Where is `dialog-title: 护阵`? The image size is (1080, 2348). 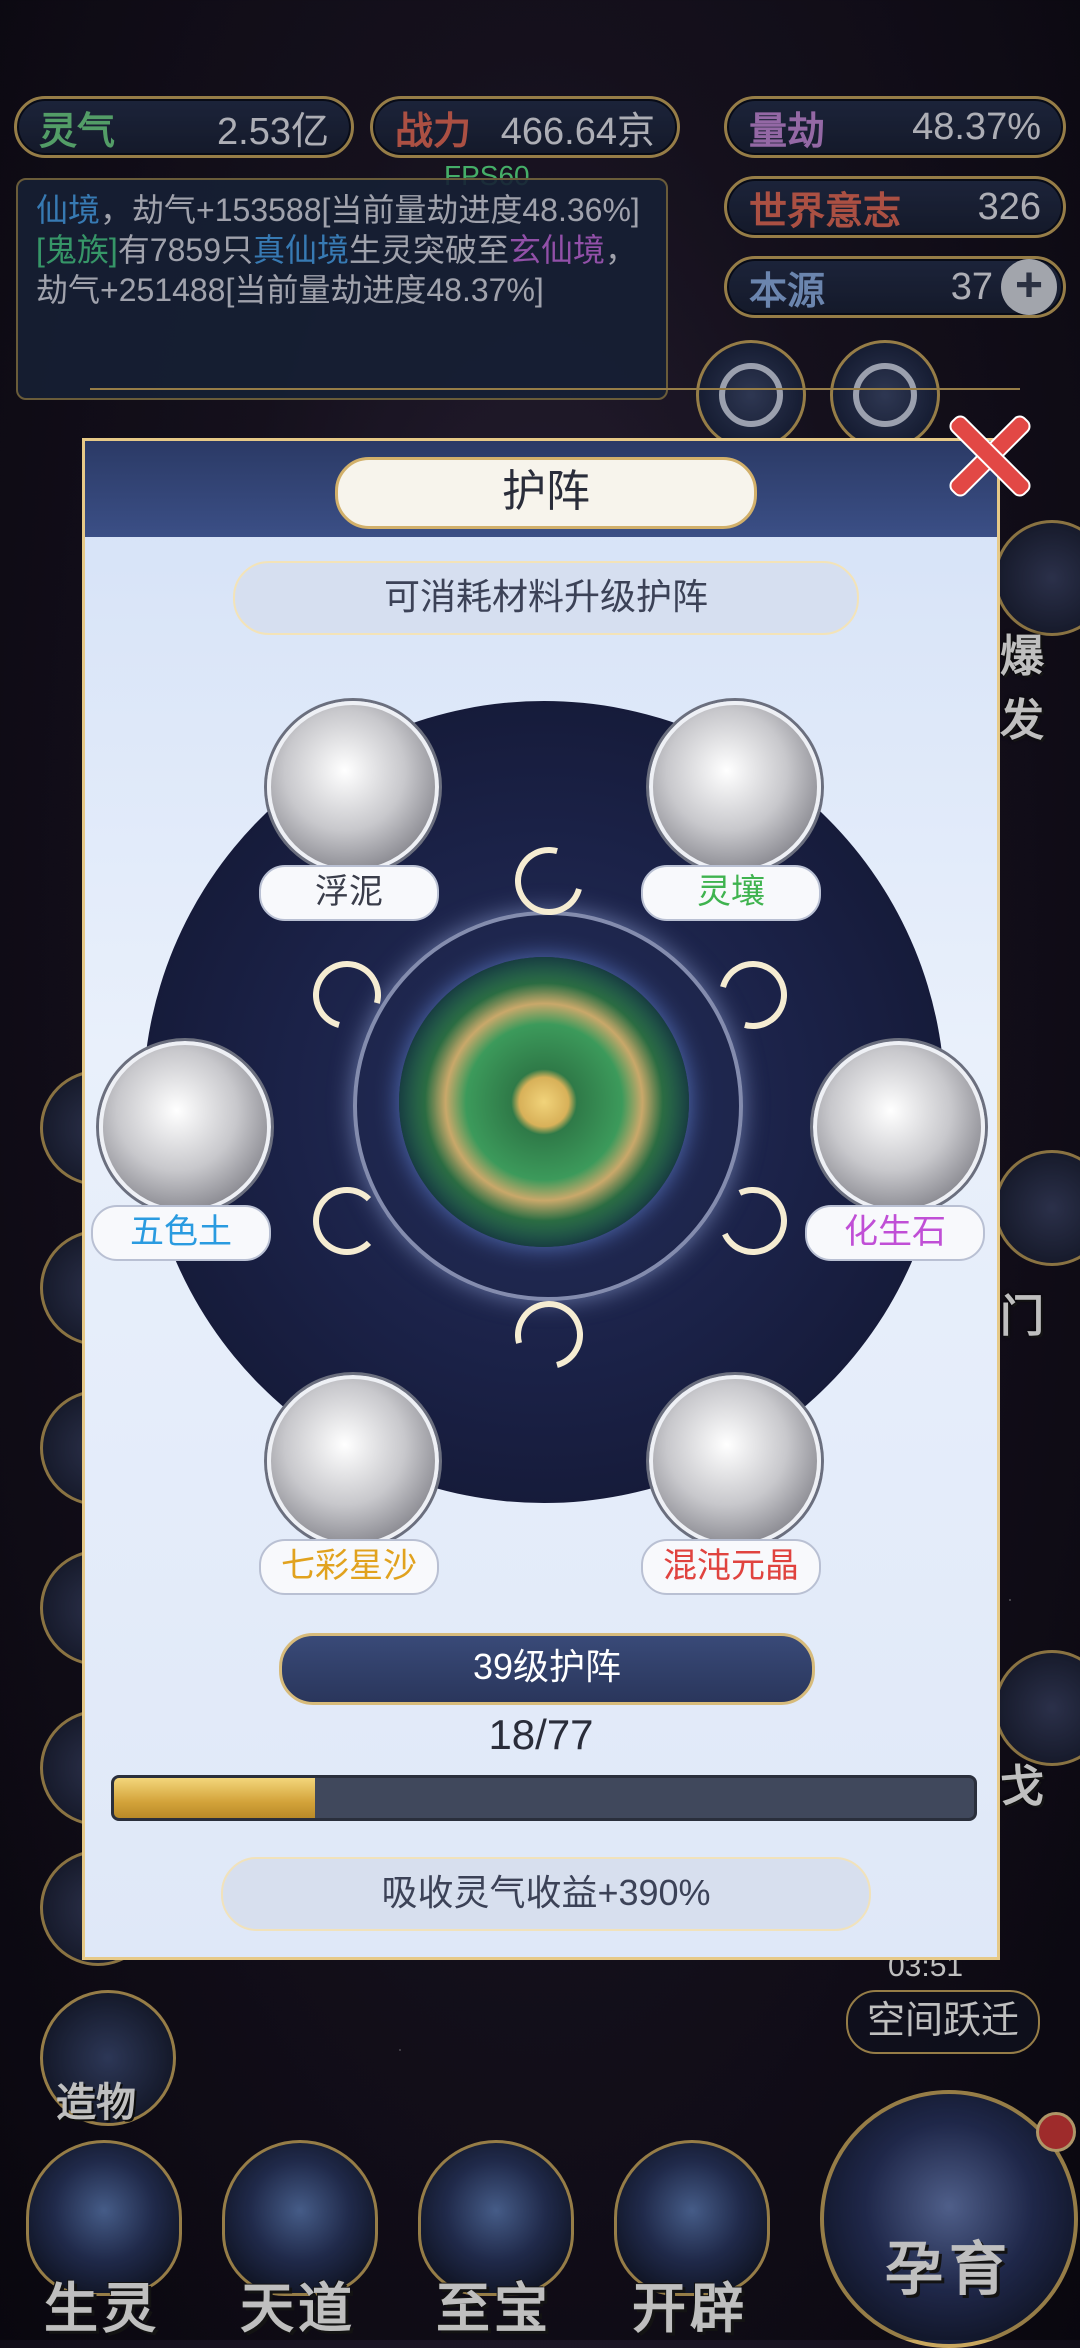
dialog-title: 护阵 is located at coordinates (546, 493).